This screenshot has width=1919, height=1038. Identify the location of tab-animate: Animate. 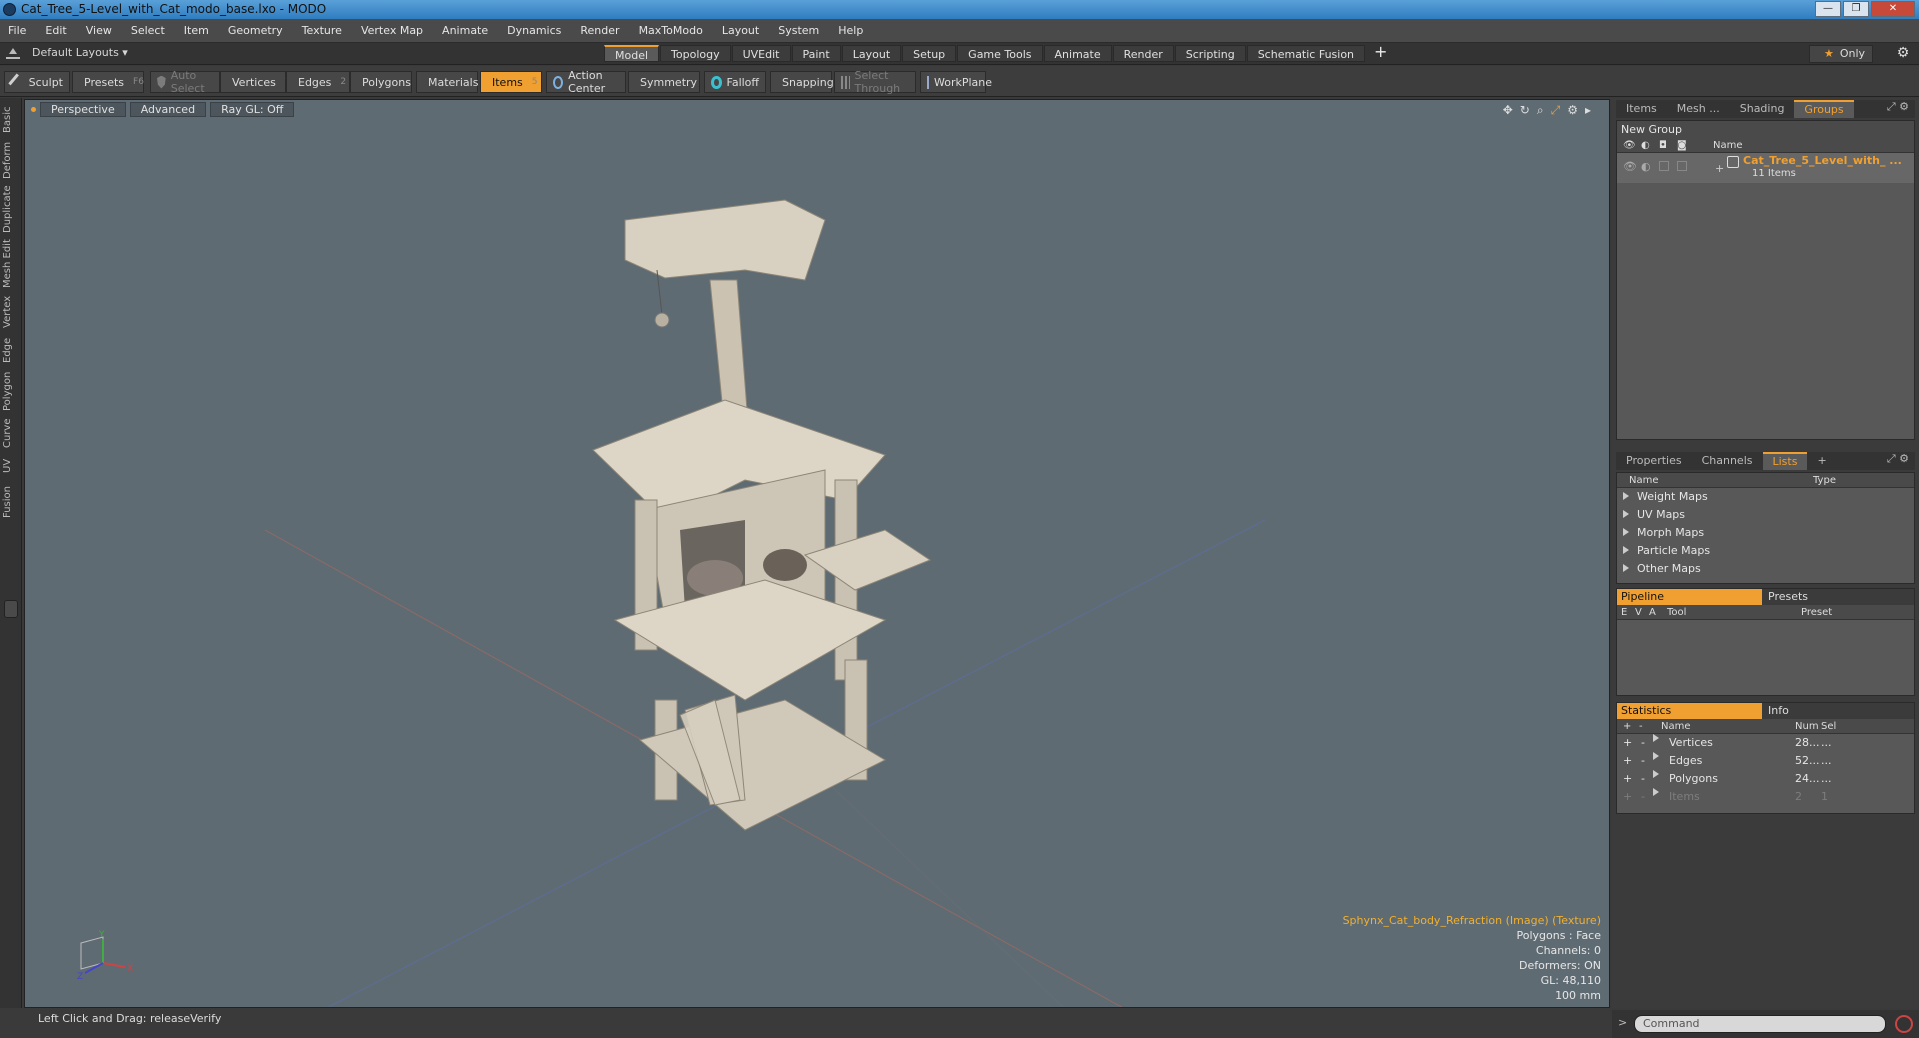
(1077, 53).